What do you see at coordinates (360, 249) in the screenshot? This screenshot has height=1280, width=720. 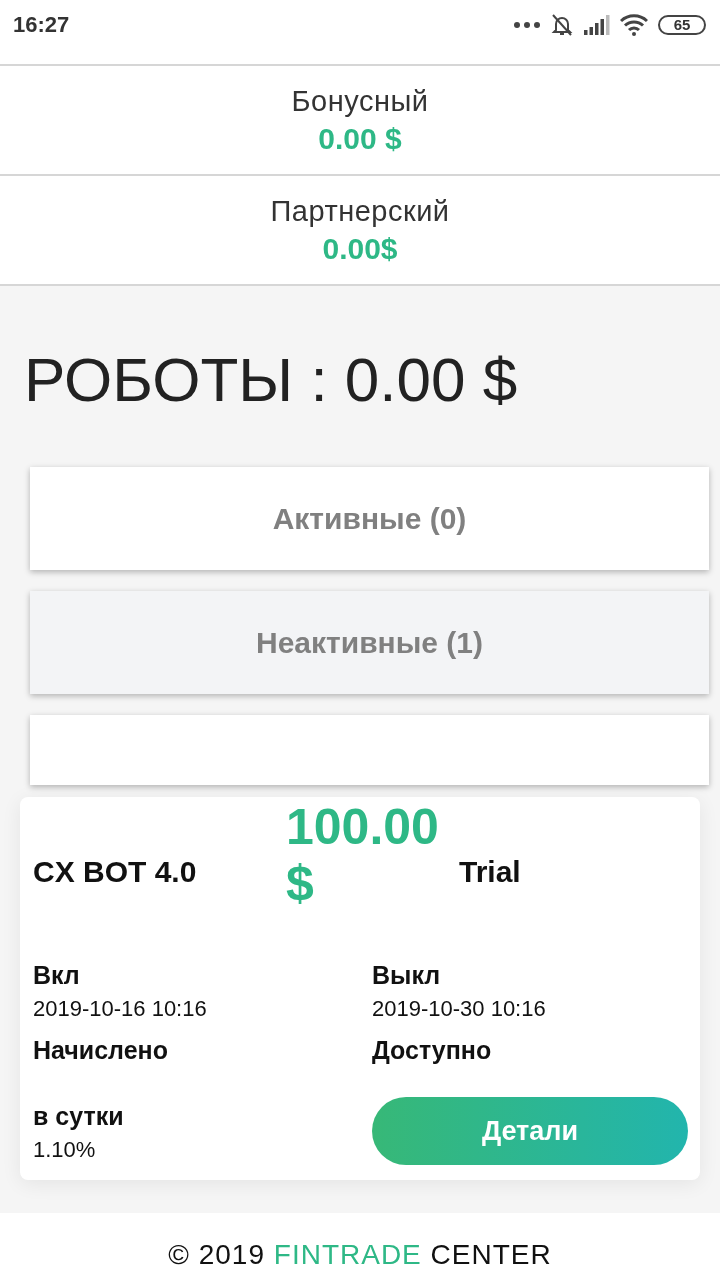 I see `balance-amount: 0.00$` at bounding box center [360, 249].